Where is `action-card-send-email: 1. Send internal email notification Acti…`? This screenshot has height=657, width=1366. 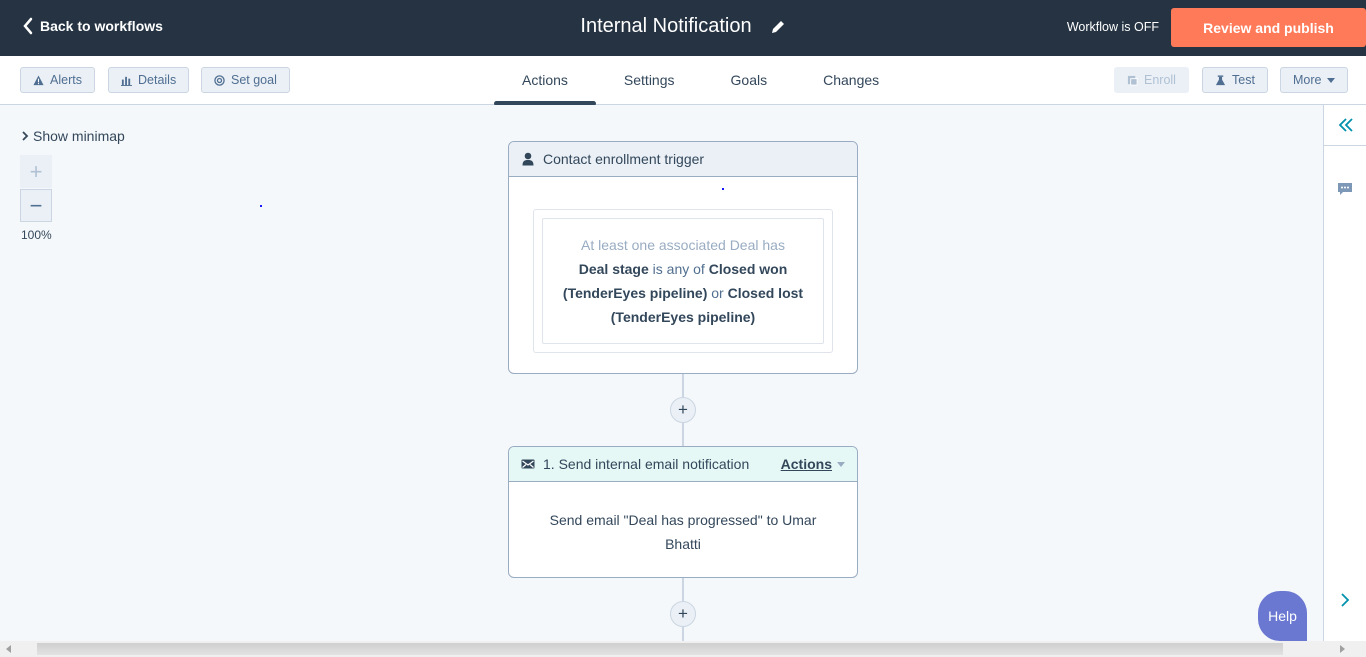 action-card-send-email: 1. Send internal email notification Acti… is located at coordinates (683, 512).